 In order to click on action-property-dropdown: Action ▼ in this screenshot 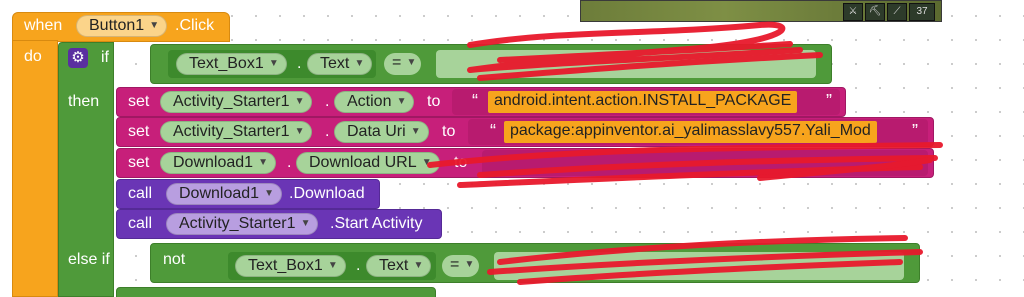, I will do `click(374, 102)`.